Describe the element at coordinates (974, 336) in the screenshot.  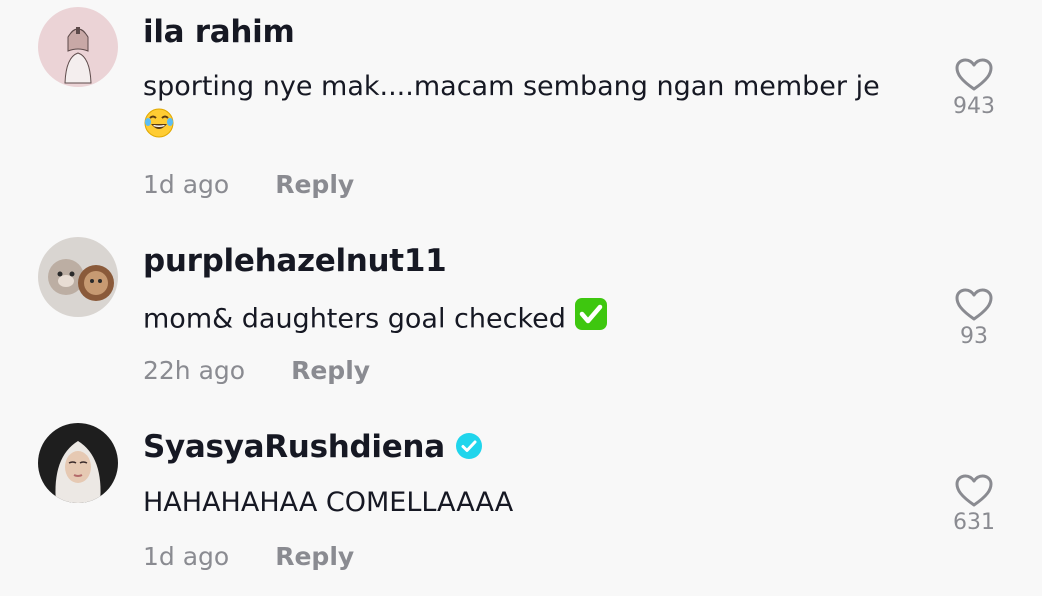
I see `like-count: 93` at that location.